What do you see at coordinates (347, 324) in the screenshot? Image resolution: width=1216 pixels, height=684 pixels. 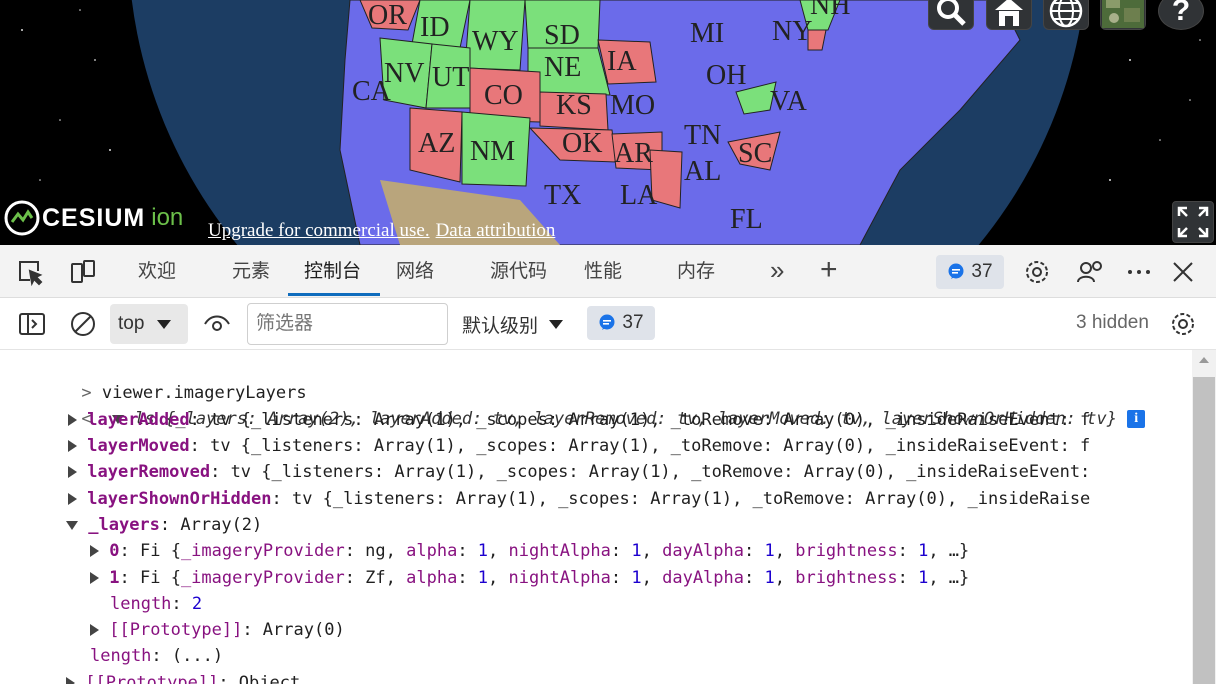 I see `filter-input` at bounding box center [347, 324].